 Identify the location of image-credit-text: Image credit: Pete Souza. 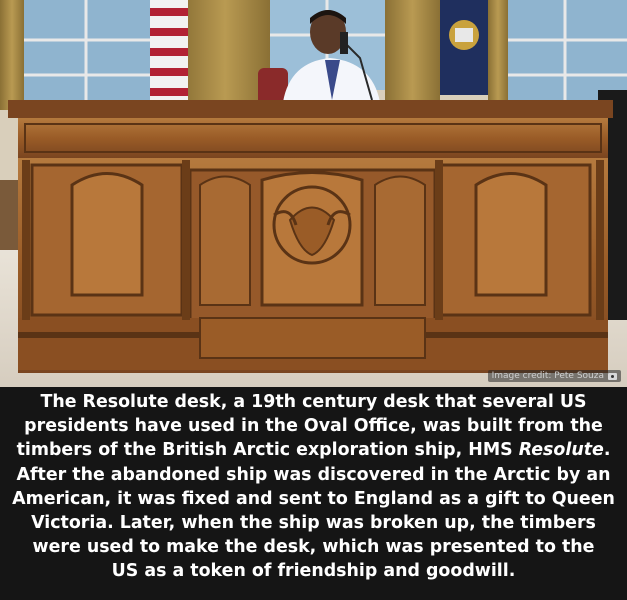
(547, 376).